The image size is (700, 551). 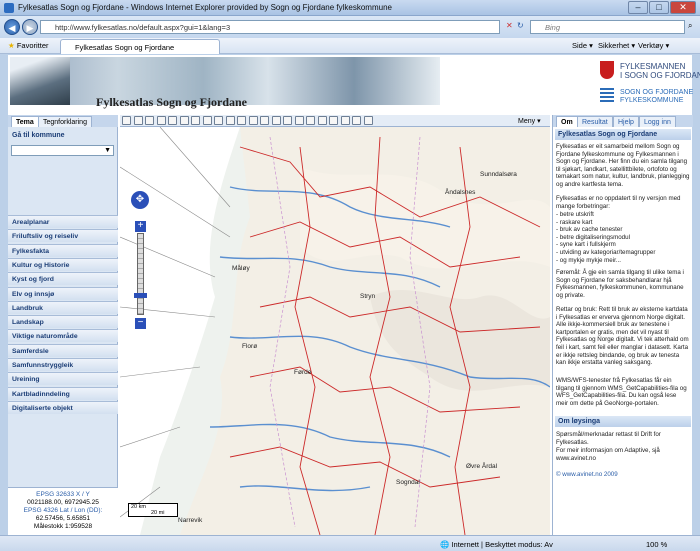 What do you see at coordinates (582, 45) in the screenshot?
I see `menu-side: Side ▾` at bounding box center [582, 45].